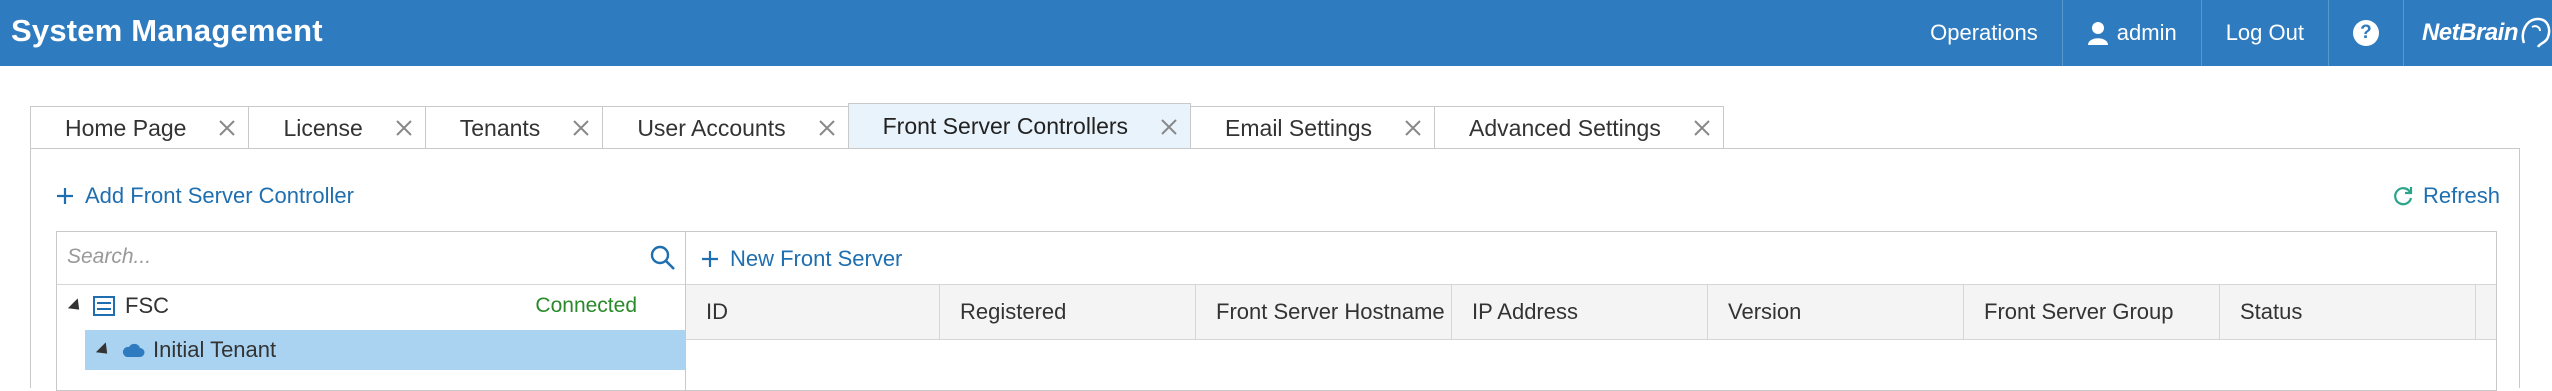 The height and width of the screenshot is (391, 2552). What do you see at coordinates (1565, 127) in the screenshot?
I see `tab-label: Advanced Settings` at bounding box center [1565, 127].